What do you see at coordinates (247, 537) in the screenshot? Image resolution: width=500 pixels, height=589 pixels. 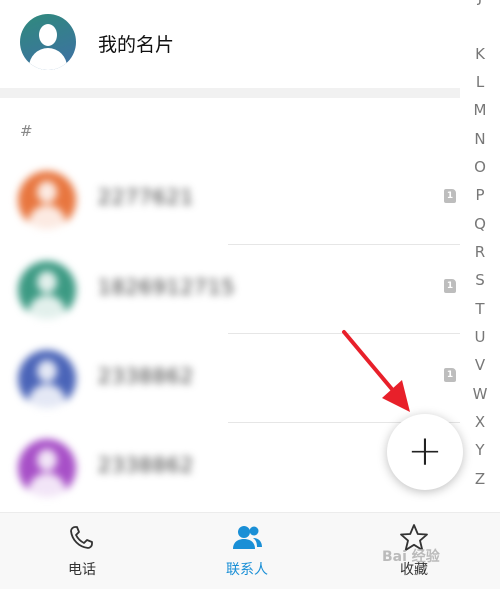 I see `contacts-icon` at bounding box center [247, 537].